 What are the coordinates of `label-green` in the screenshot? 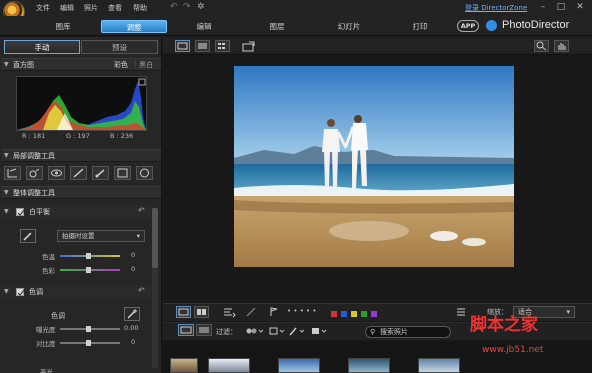 It's located at (364, 314).